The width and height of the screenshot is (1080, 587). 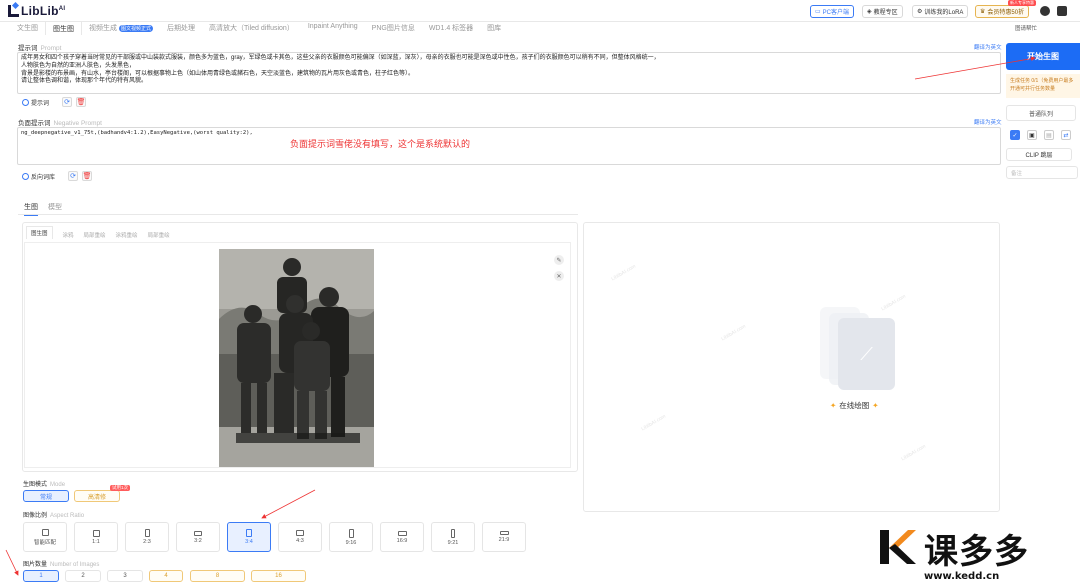 What do you see at coordinates (962, 576) in the screenshot?
I see `brand-url: www.kedd.cn` at bounding box center [962, 576].